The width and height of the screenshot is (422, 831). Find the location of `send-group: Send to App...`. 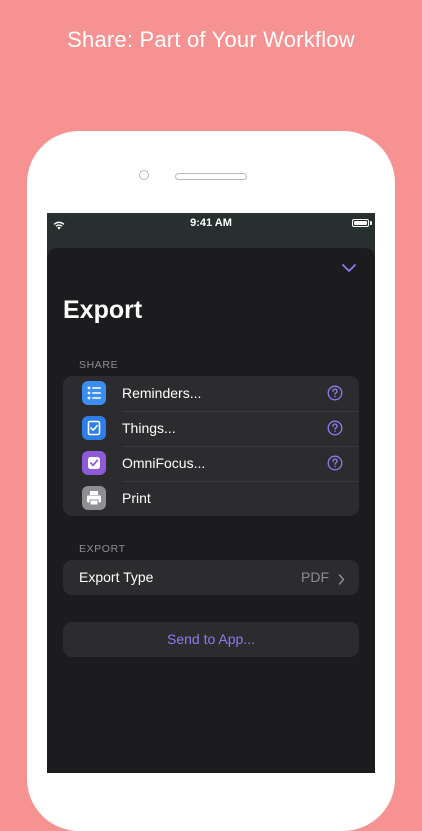

send-group: Send to App... is located at coordinates (211, 639).